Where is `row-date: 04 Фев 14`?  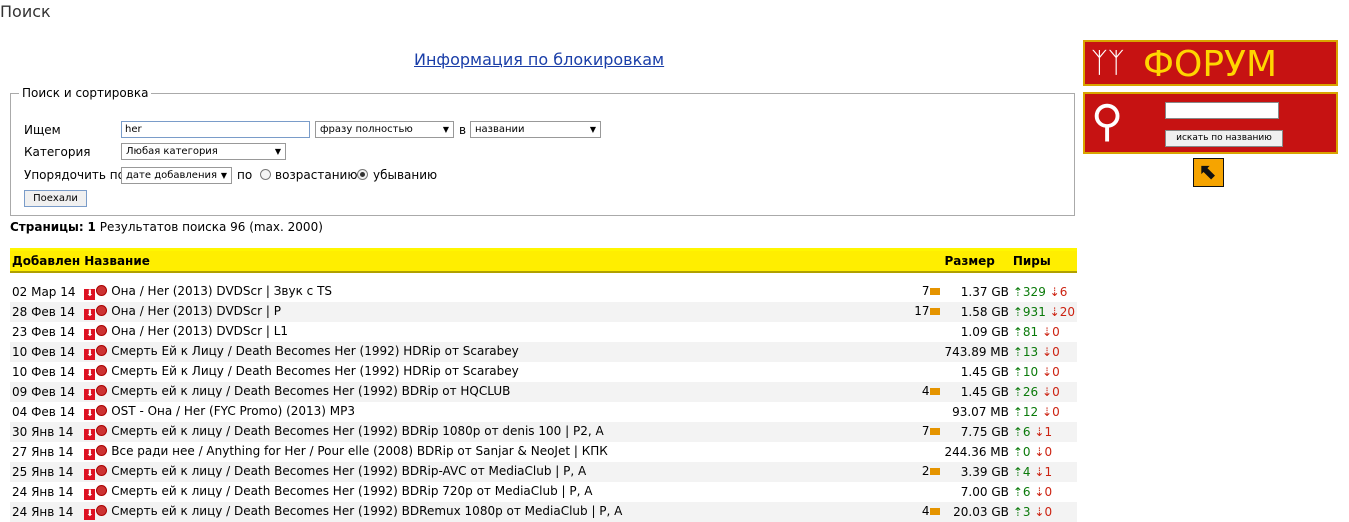 row-date: 04 Фев 14 is located at coordinates (43, 411).